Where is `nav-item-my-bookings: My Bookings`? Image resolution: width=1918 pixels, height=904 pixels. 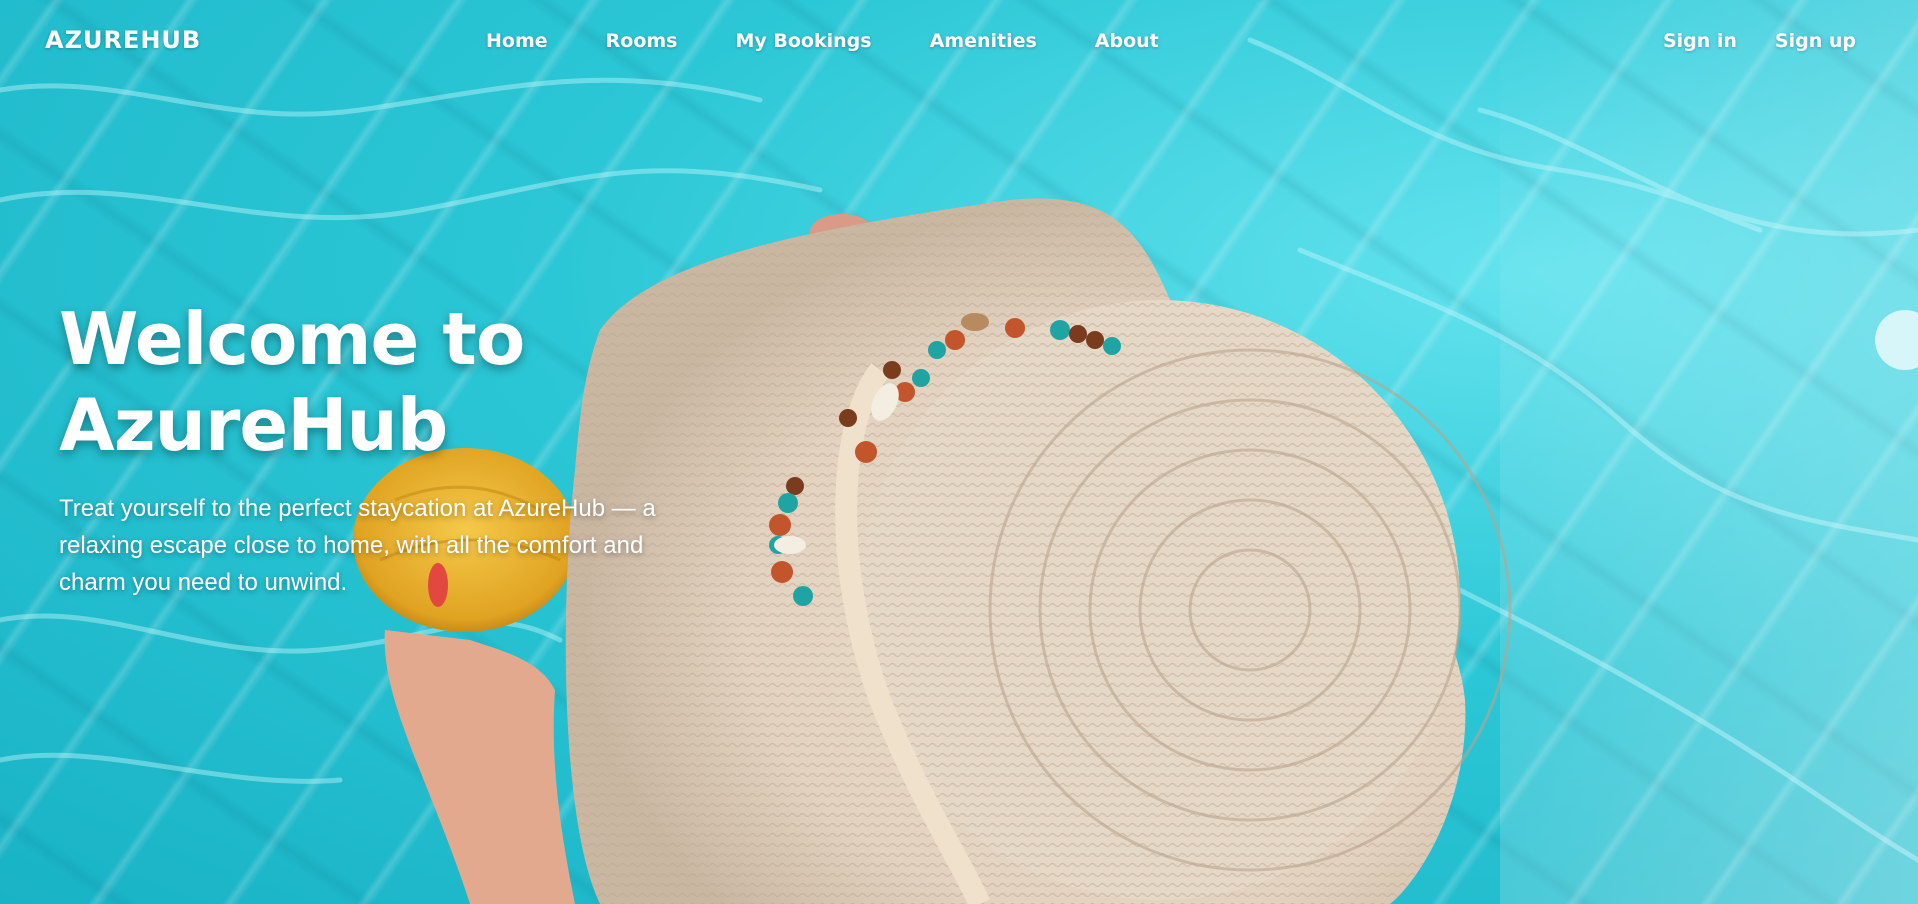
nav-item-my-bookings: My Bookings is located at coordinates (803, 41).